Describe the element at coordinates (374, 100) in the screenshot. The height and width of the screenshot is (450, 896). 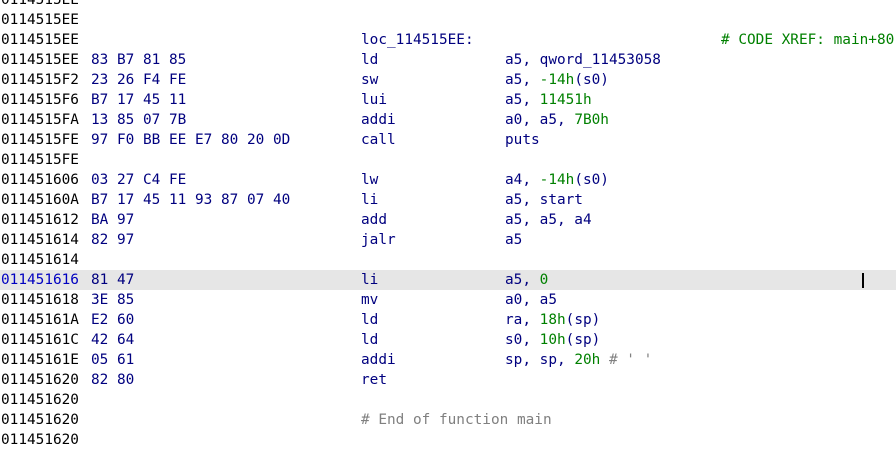
I see `instruction-mnemonic: lui` at that location.